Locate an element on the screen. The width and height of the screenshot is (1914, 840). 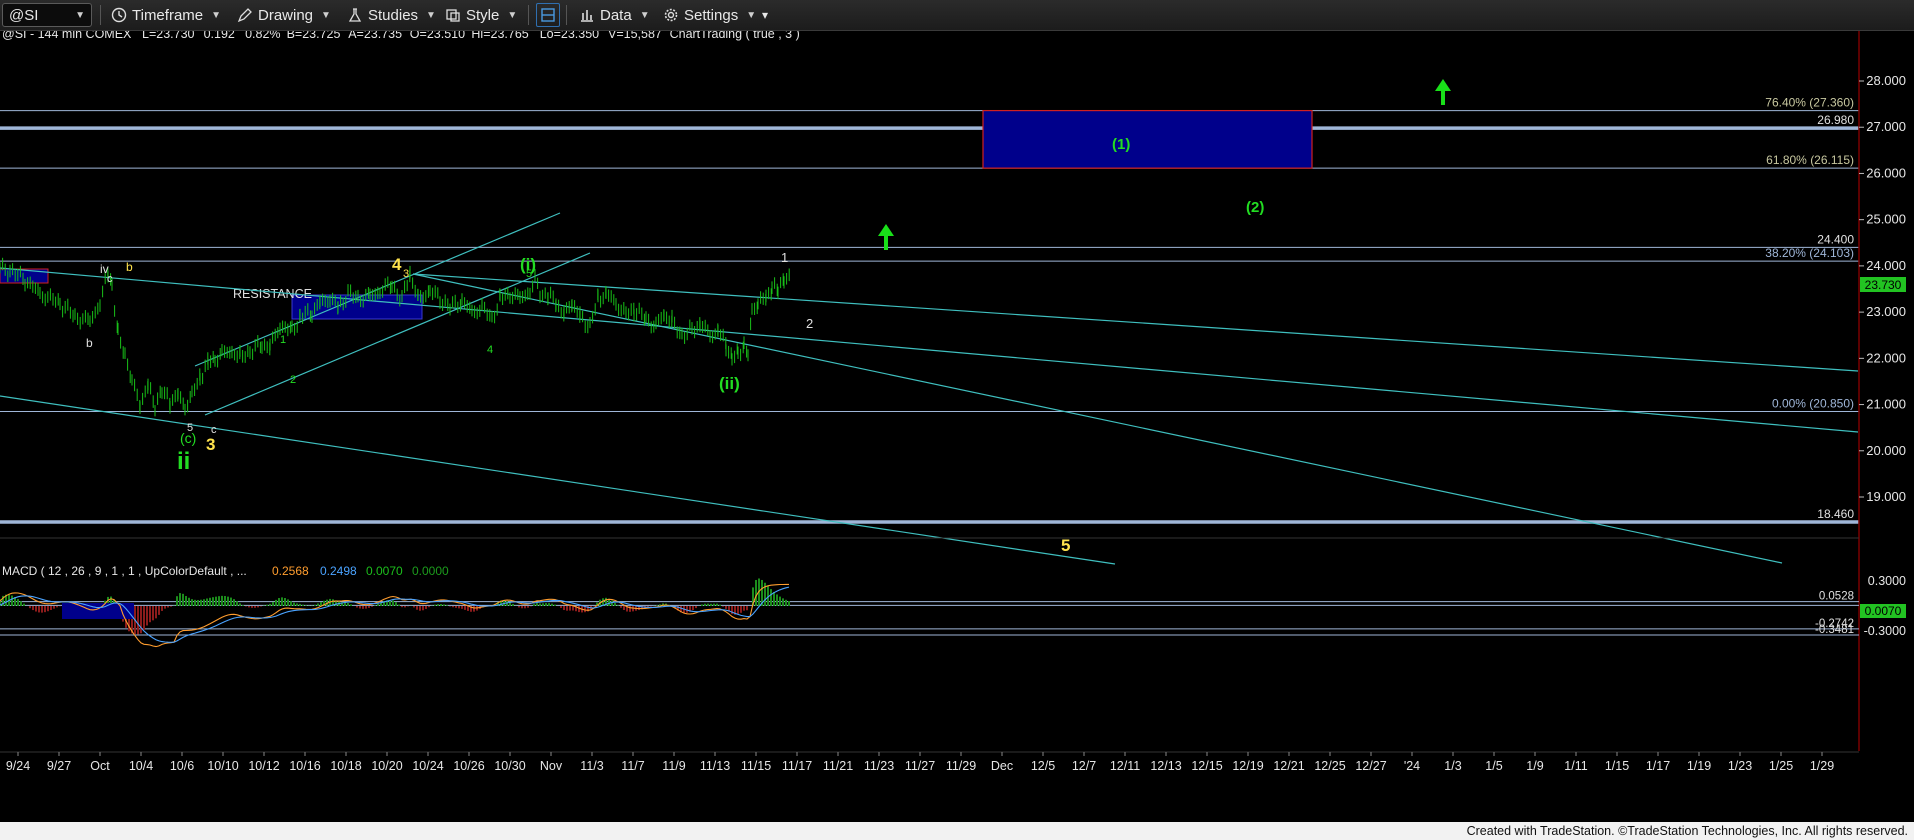
price-level-label: 76.40% (27.360) is located at coordinates (1809, 103).